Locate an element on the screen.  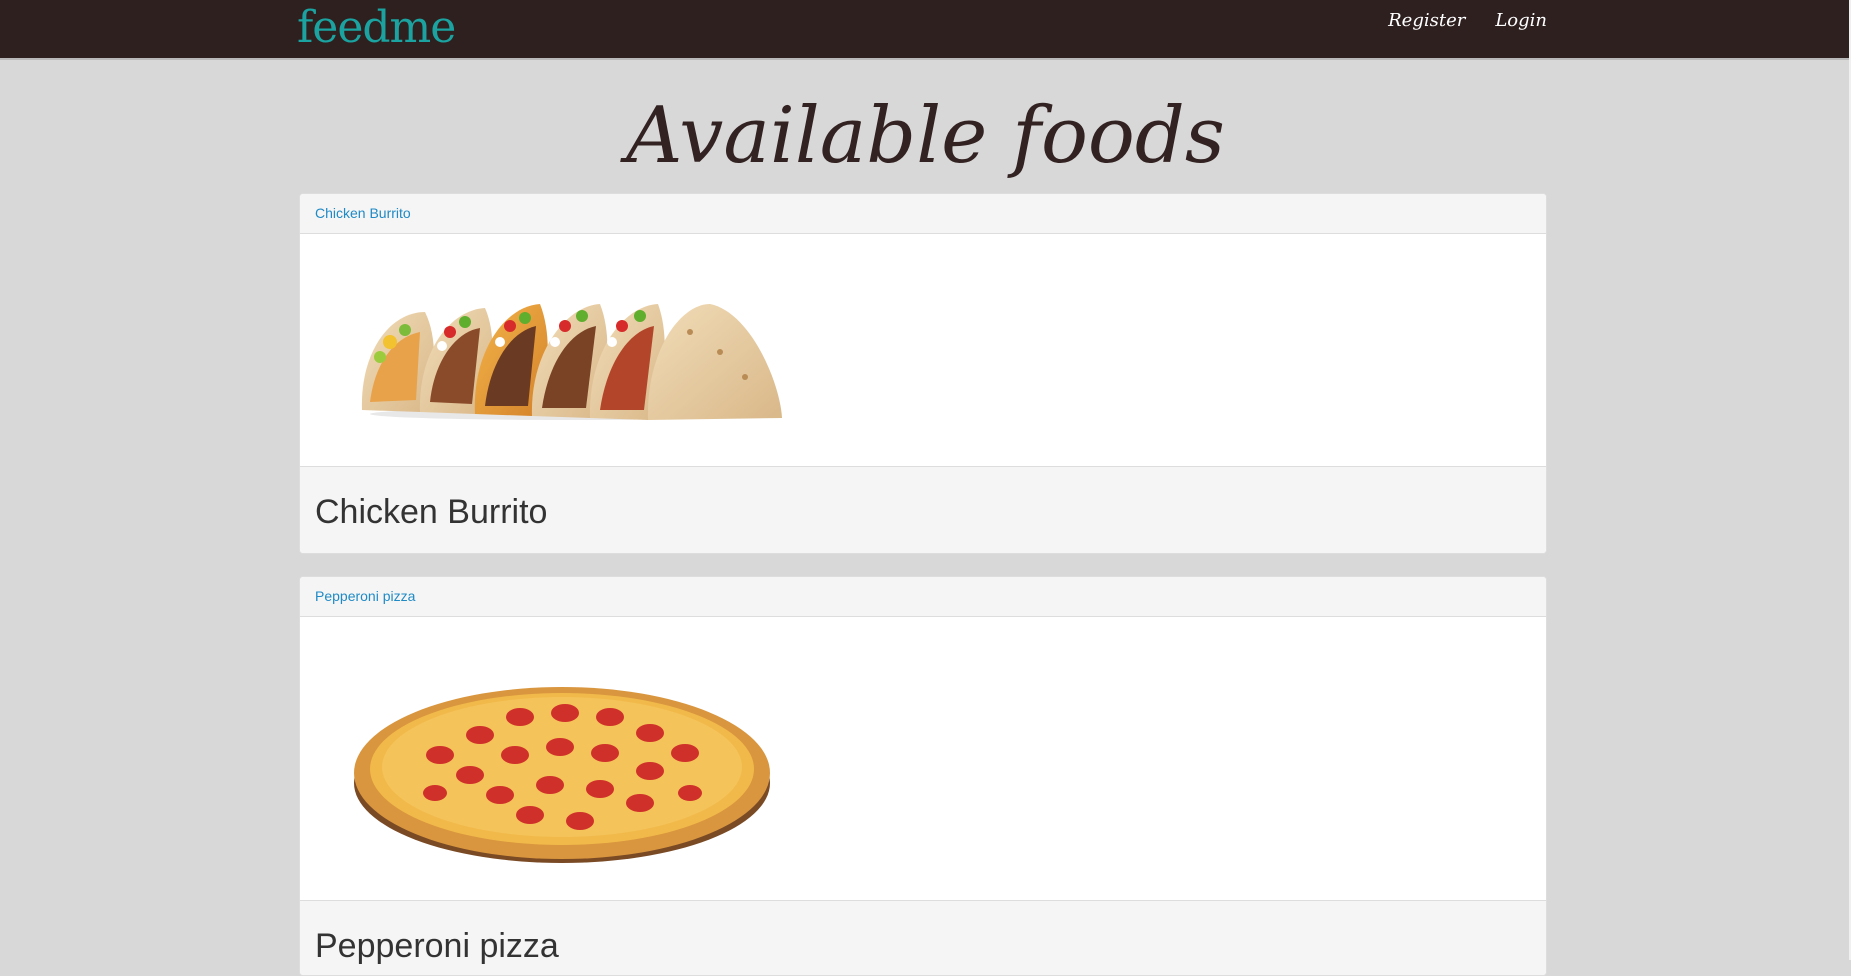
top-navbar: feedme Register Login is located at coordinates (924, 30).